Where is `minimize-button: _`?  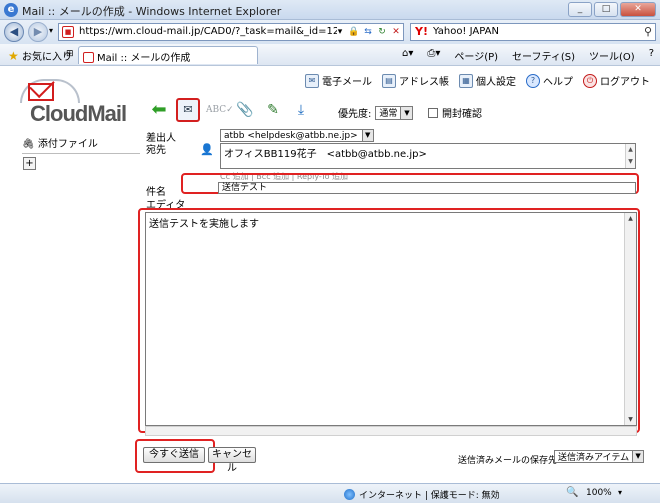 minimize-button: _ is located at coordinates (580, 9).